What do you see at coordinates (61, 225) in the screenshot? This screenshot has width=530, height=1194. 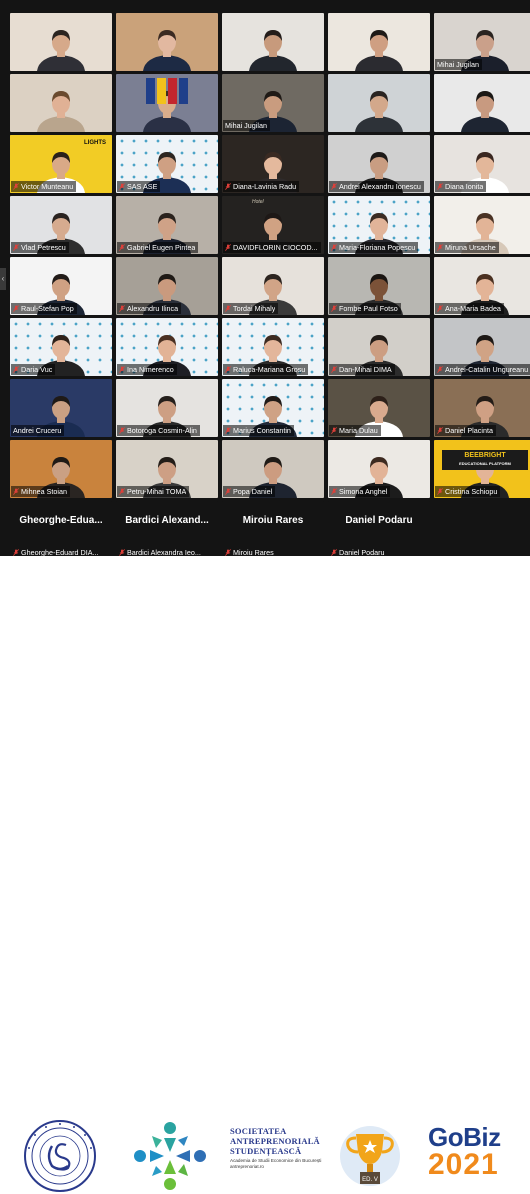 I see `participant-video-tile: Vlad Petrescu` at bounding box center [61, 225].